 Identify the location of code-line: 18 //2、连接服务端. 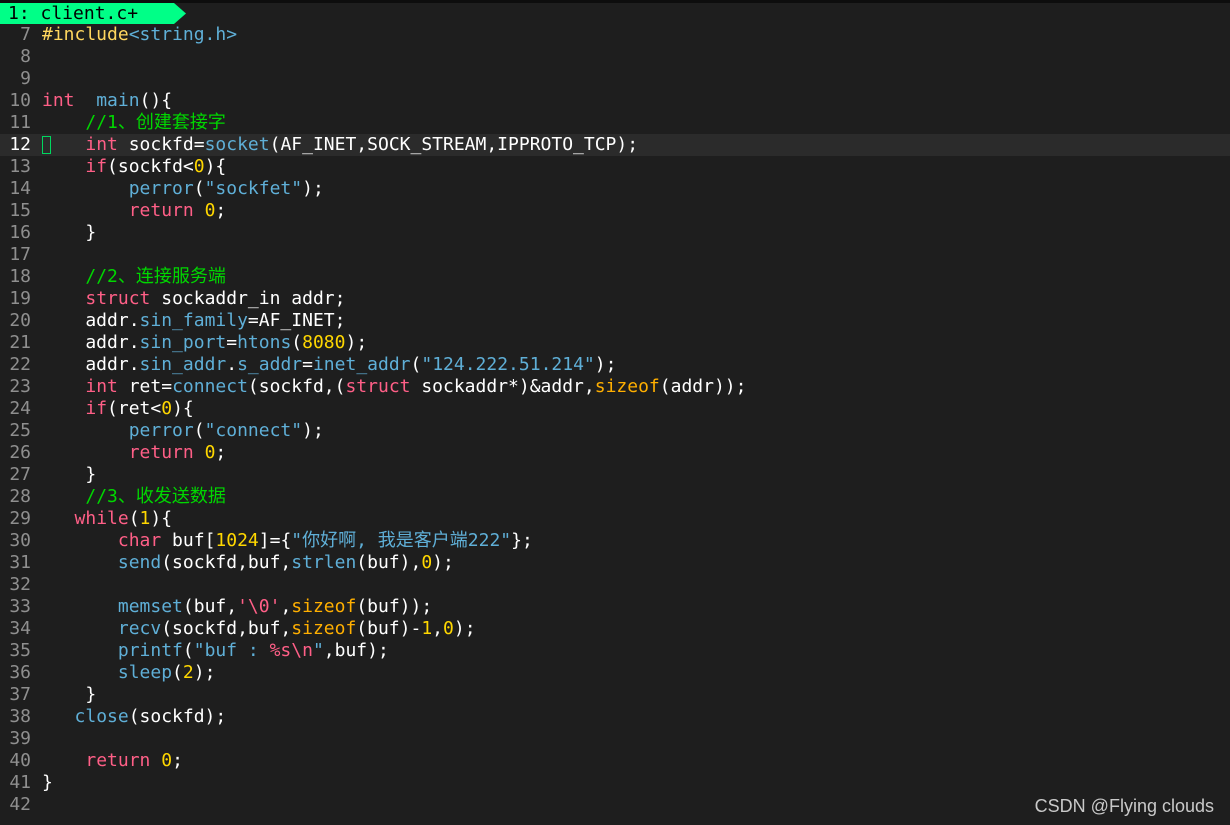
(615, 277).